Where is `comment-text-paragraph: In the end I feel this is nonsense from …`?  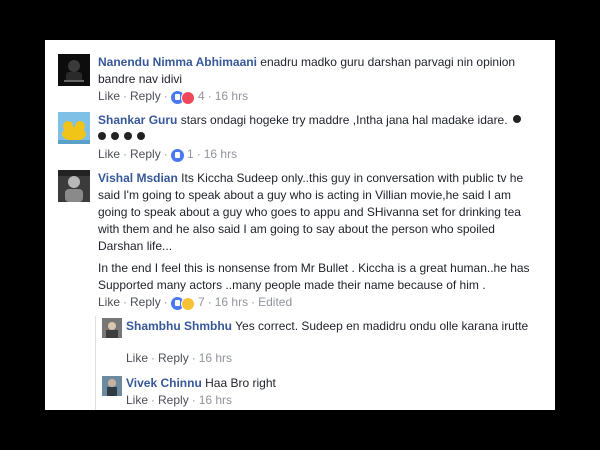
comment-text-paragraph: In the end I feel this is nonsense from … is located at coordinates (314, 276).